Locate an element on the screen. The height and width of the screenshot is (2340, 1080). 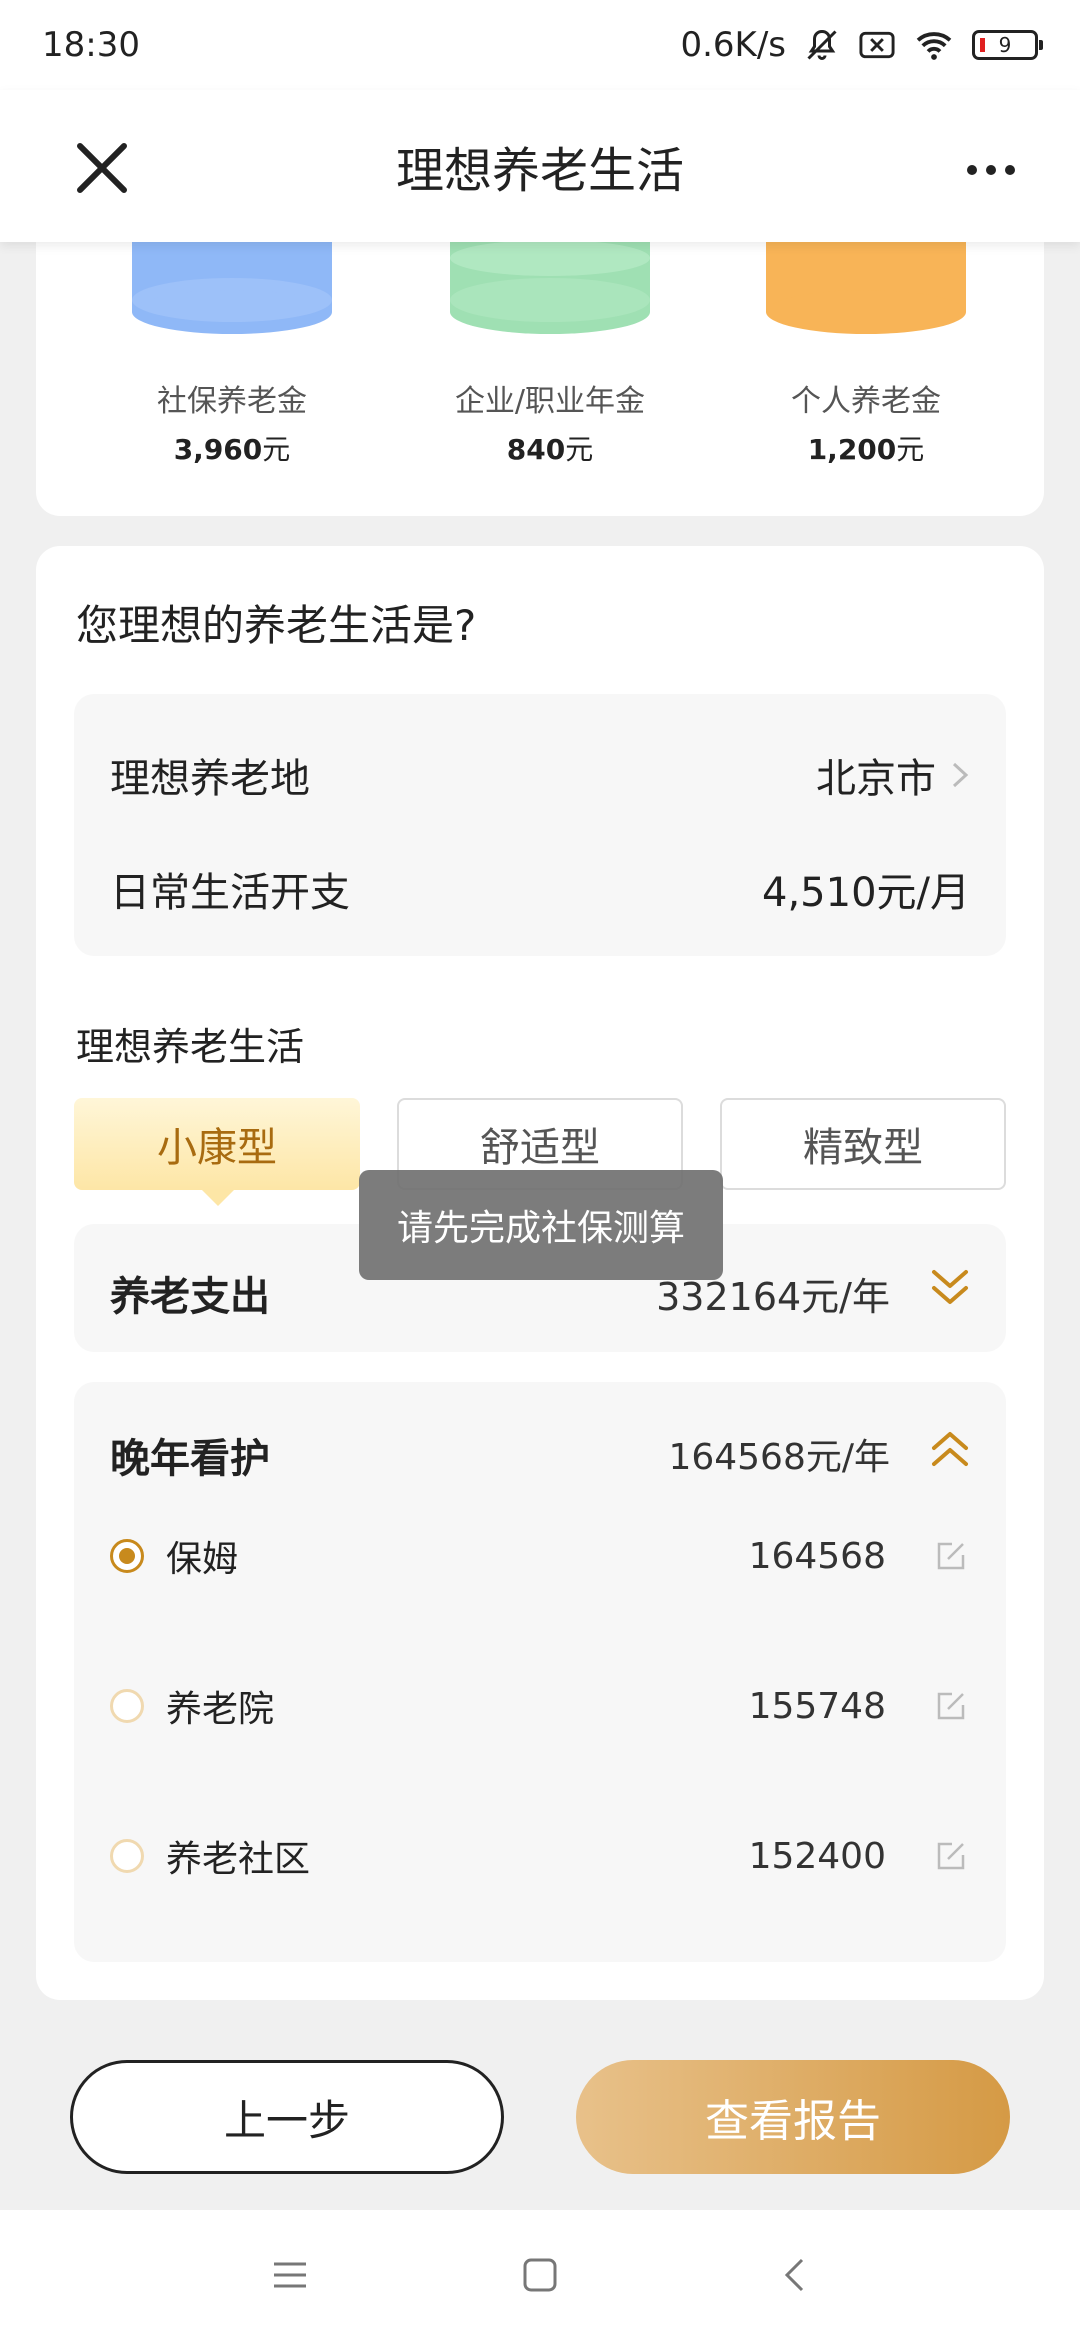
pension-amount: 3,960元 is located at coordinates (232, 449).